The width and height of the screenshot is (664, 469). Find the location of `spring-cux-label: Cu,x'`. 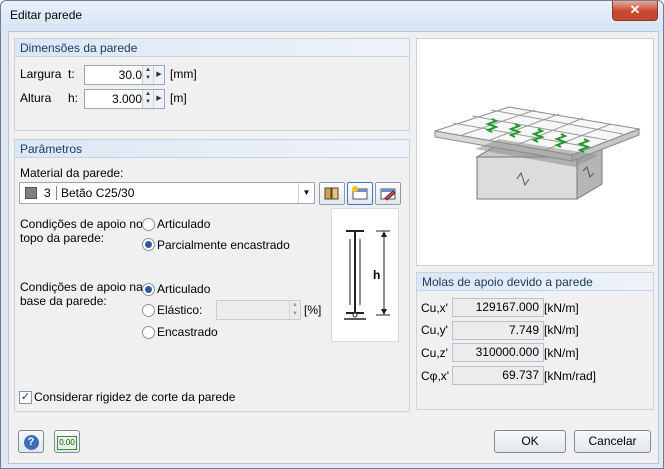

spring-cux-label: Cu,x' is located at coordinates (434, 308).